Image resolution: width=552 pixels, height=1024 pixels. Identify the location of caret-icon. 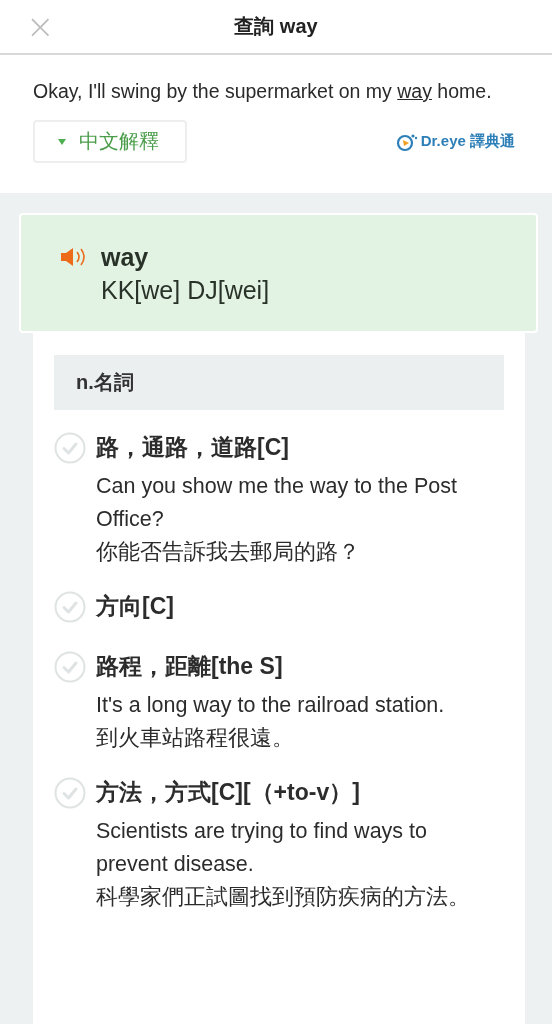
(62, 141).